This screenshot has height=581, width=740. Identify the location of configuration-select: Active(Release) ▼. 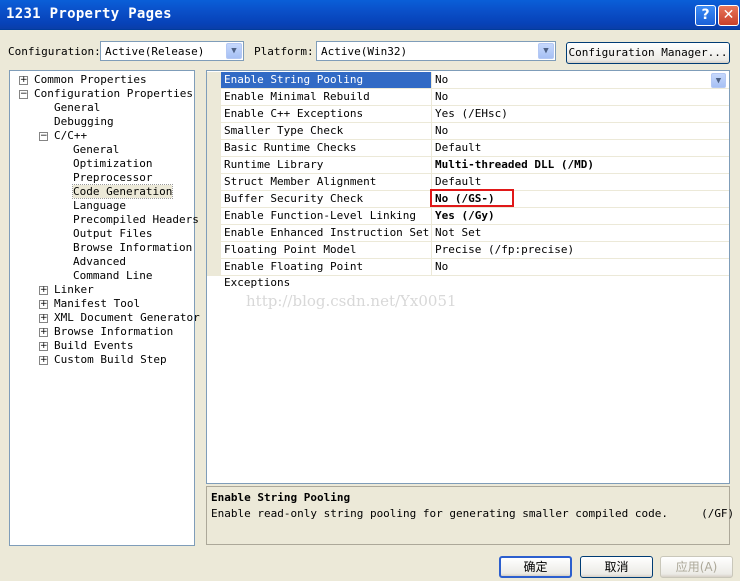
(172, 51).